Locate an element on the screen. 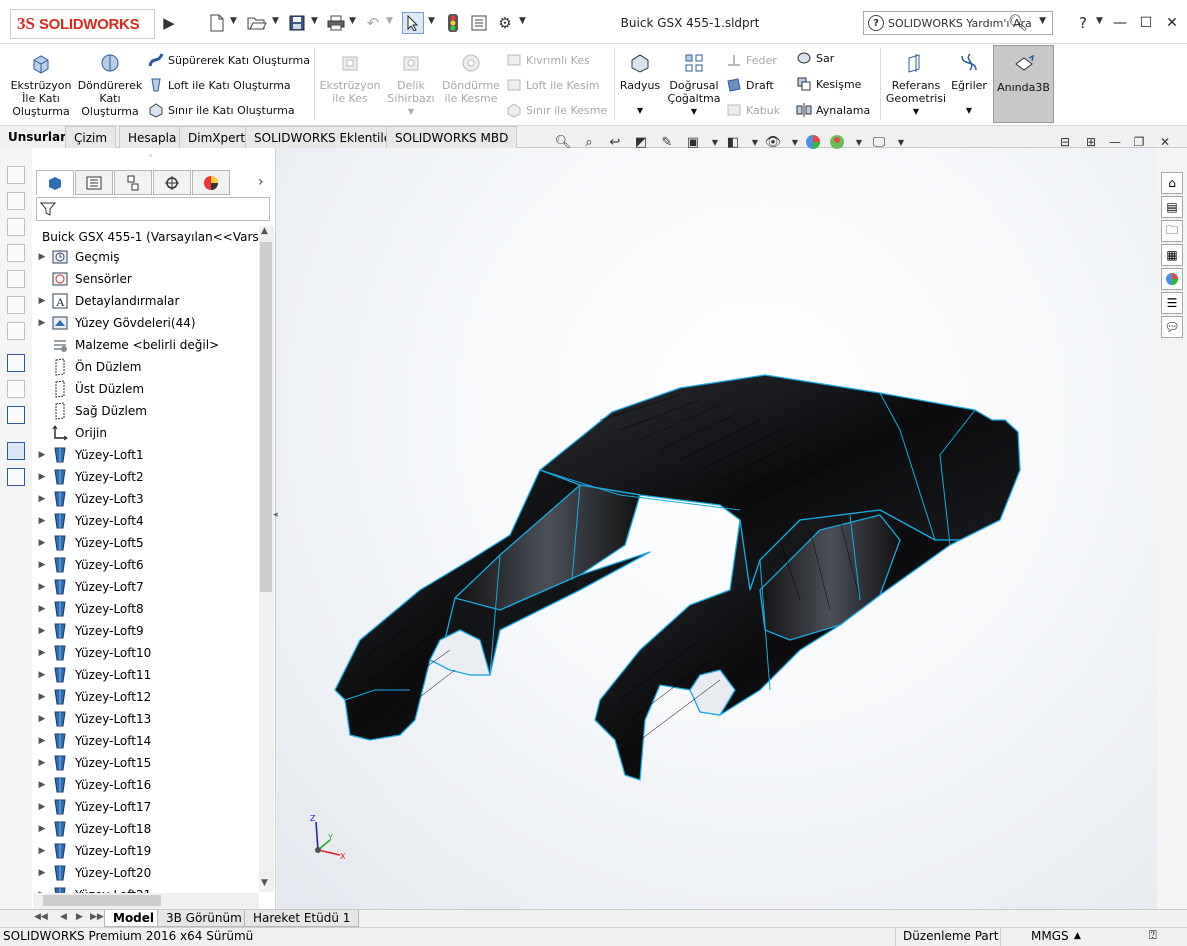  view-orientation-icon: ▣ is located at coordinates (693, 142).